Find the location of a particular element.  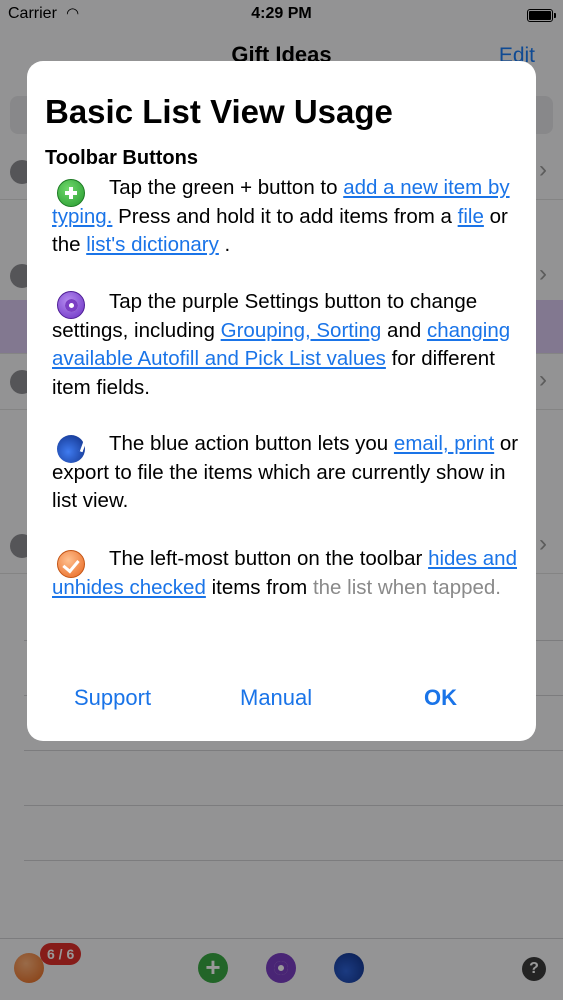

support-button: Support is located at coordinates (112, 698).